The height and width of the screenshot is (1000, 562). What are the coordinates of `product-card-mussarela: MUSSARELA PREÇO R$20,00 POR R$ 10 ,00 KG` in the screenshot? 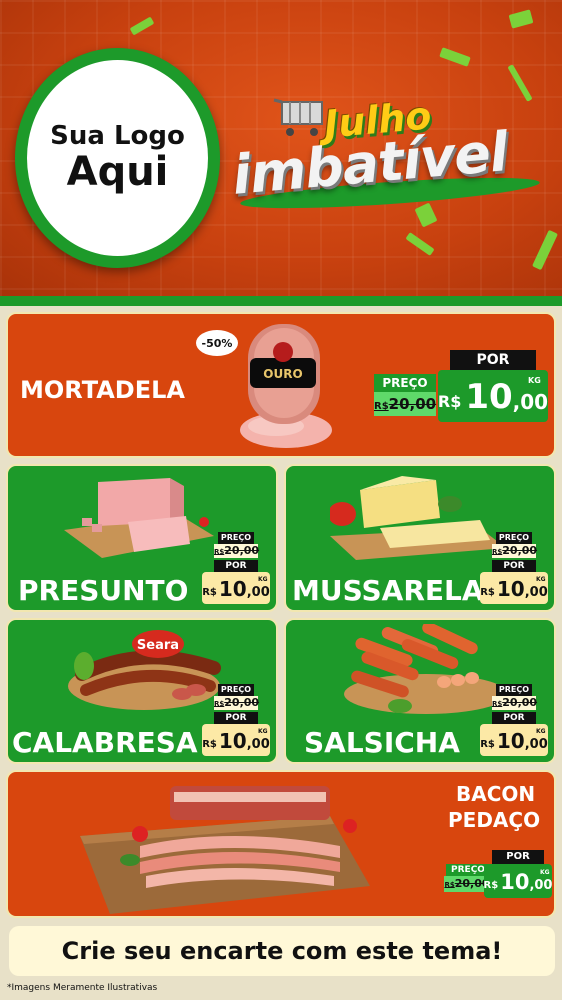 It's located at (420, 538).